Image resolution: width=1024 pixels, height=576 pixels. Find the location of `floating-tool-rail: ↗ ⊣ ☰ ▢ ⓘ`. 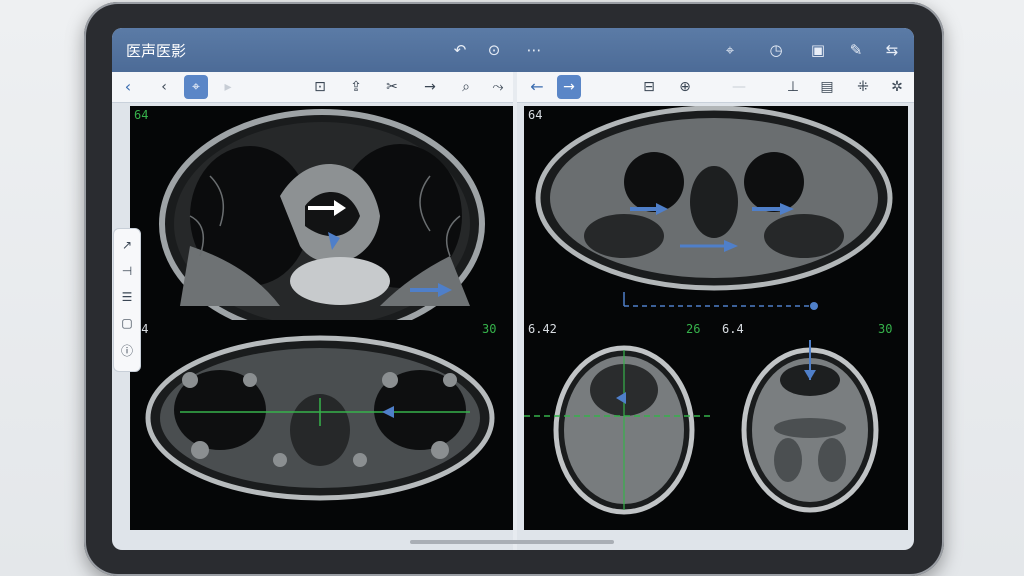

floating-tool-rail: ↗ ⊣ ☰ ▢ ⓘ is located at coordinates (127, 300).